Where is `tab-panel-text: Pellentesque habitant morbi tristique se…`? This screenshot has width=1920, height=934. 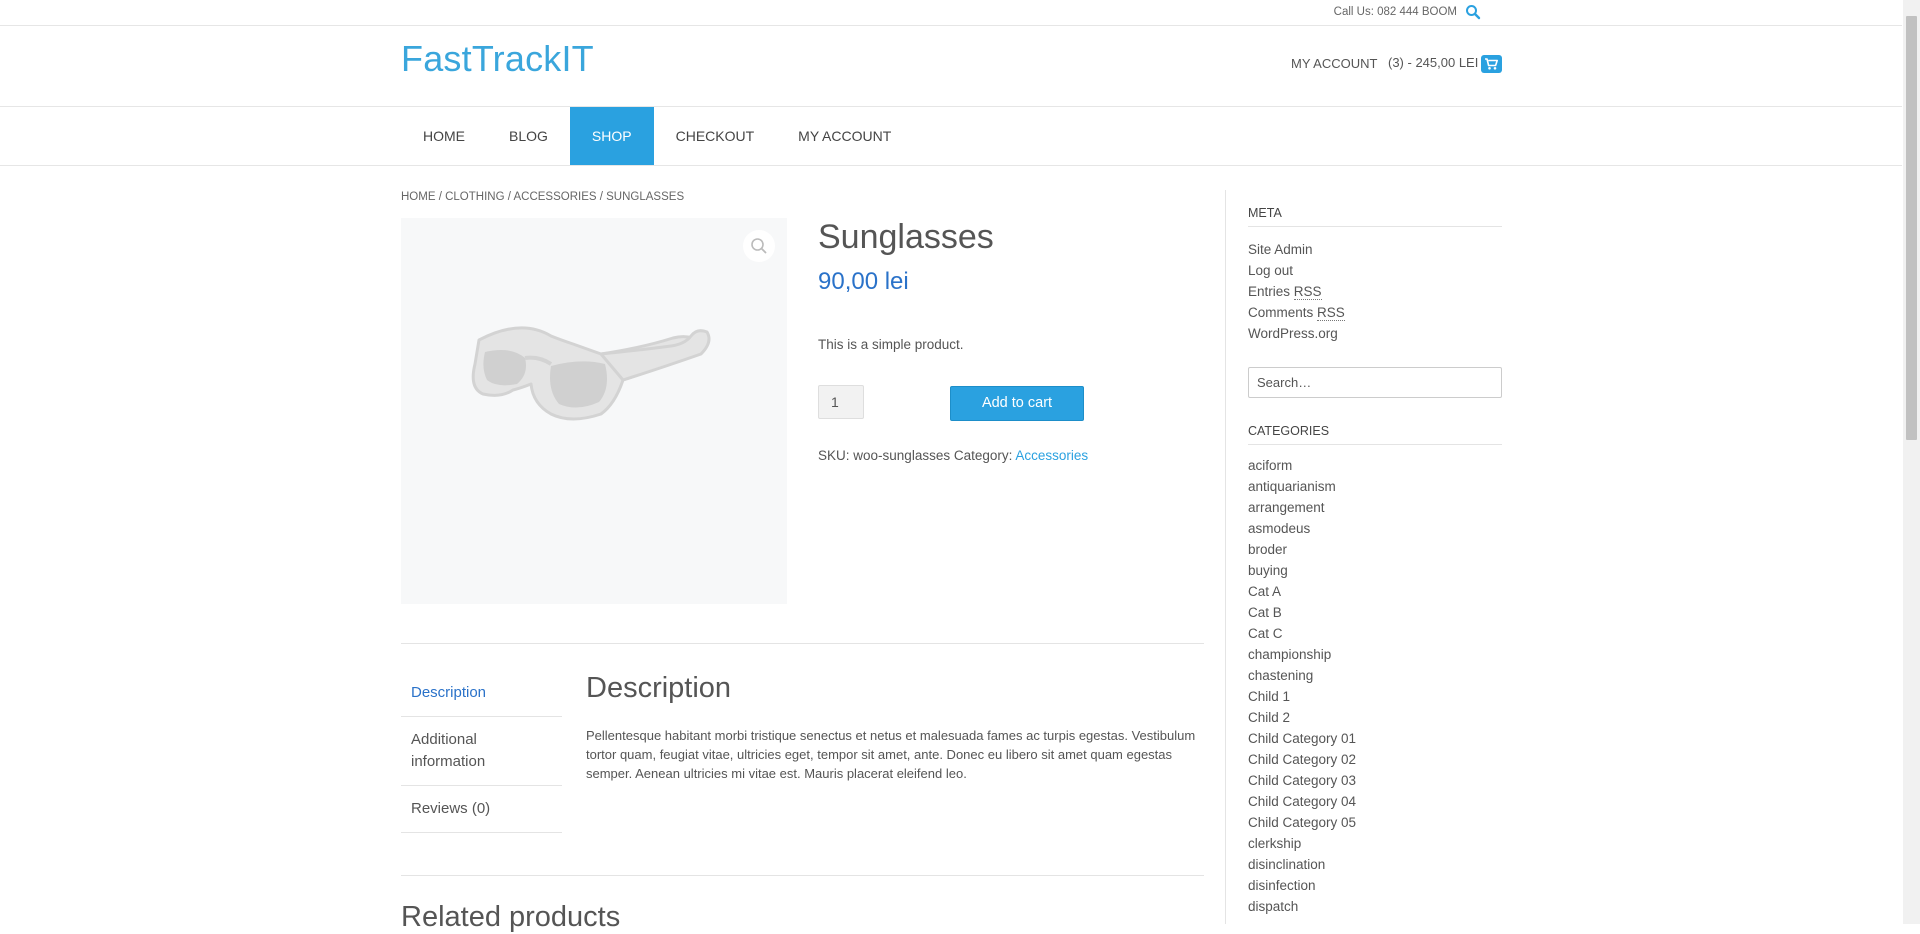 tab-panel-text: Pellentesque habitant morbi tristique se… is located at coordinates (891, 754).